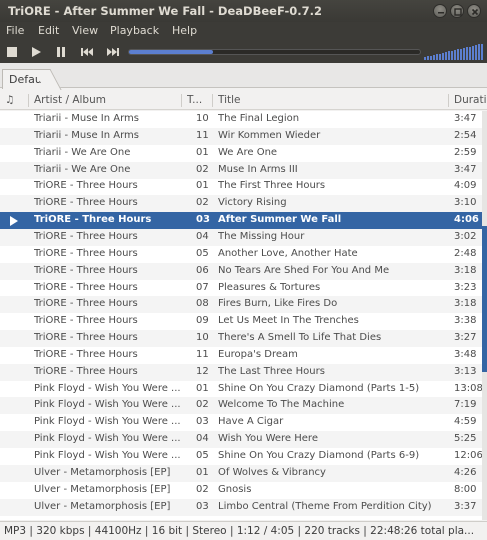  What do you see at coordinates (261, 236) in the screenshot?
I see `cell-title: The Missing Hour` at bounding box center [261, 236].